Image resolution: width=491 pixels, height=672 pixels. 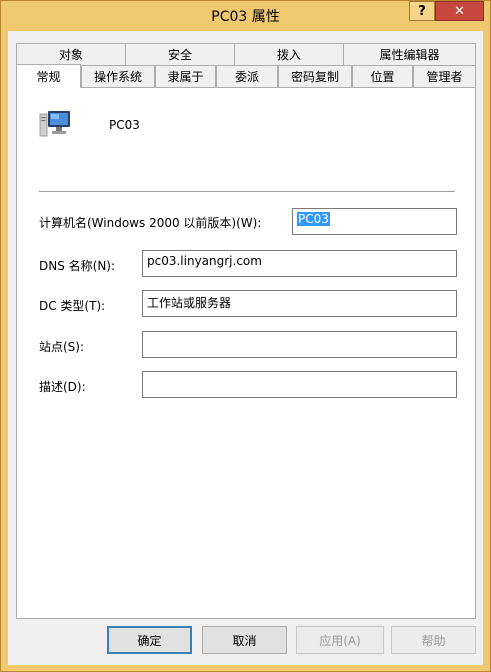 What do you see at coordinates (299, 263) in the screenshot?
I see `dns-name-field: pc03.linyangrj.com` at bounding box center [299, 263].